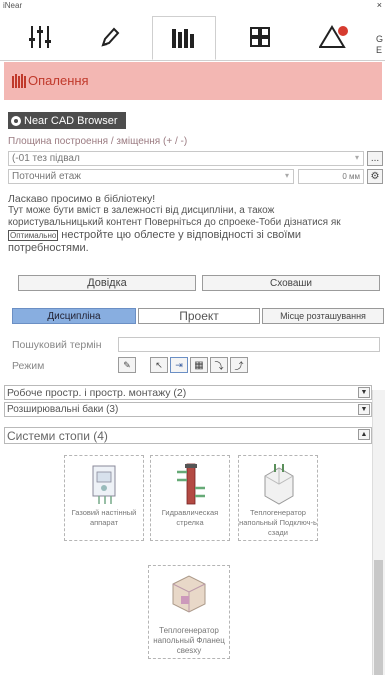 Image resolution: width=385 pixels, height=681 pixels. What do you see at coordinates (48, 248) in the screenshot?
I see `welcome-line-5: потребностями.` at bounding box center [48, 248].